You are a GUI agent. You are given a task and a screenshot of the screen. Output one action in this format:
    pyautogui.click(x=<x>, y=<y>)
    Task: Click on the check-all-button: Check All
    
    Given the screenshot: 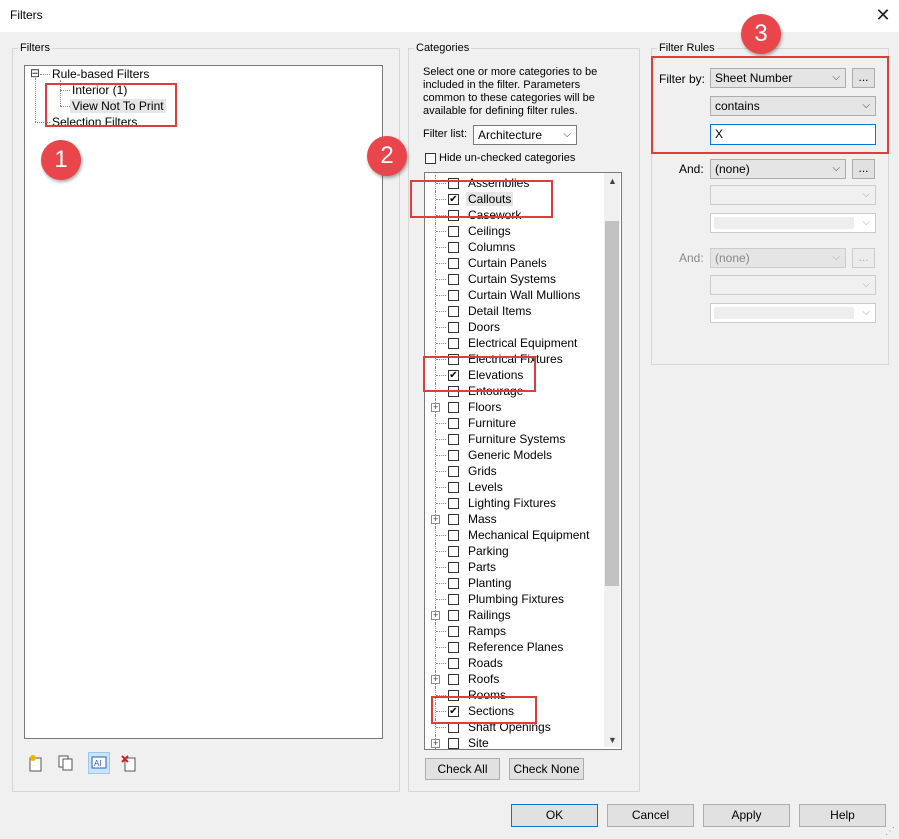 What is the action you would take?
    pyautogui.click(x=462, y=769)
    